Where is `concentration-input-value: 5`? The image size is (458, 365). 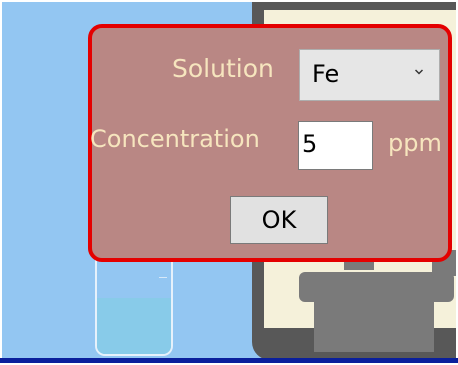
concentration-input-value: 5 is located at coordinates (310, 144).